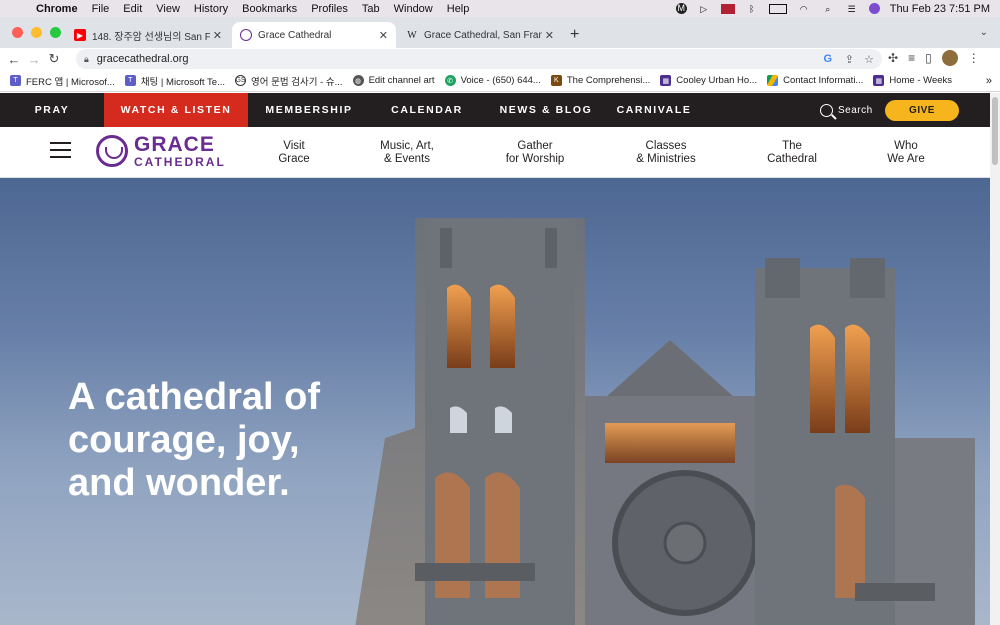 Image resolution: width=1000 pixels, height=625 pixels. Describe the element at coordinates (704, 9) in the screenshot. I see `play-circle-icon: ▷` at that location.